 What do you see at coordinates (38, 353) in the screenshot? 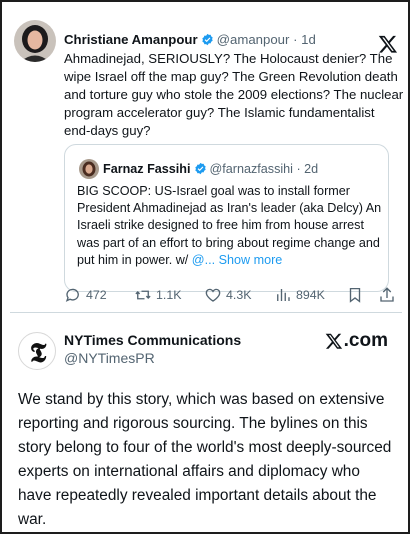
I see `svg-text: 𝕿` at bounding box center [38, 353].